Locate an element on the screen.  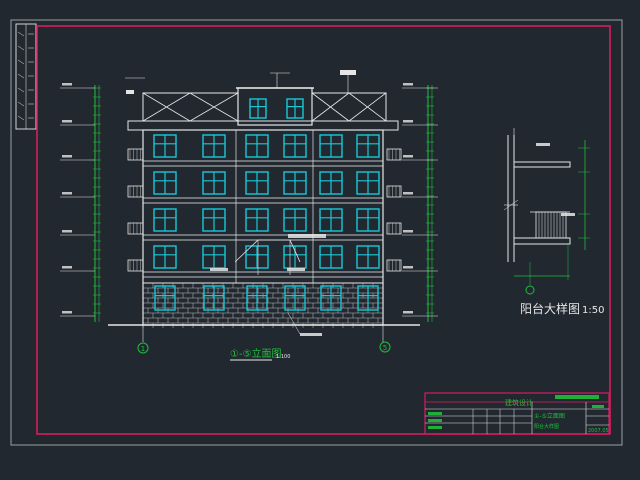
piers is located at coordinates (263, 206).